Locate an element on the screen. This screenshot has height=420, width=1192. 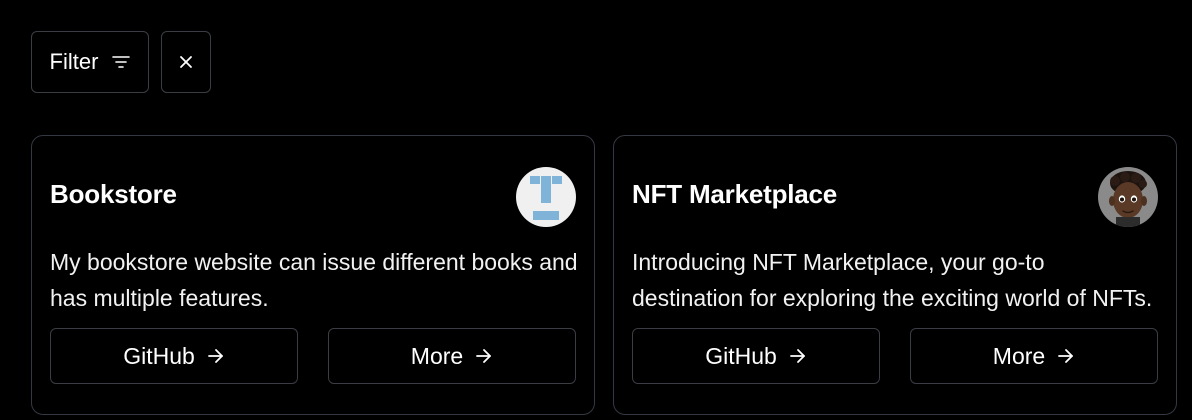
filter-lines-icon is located at coordinates (121, 62).